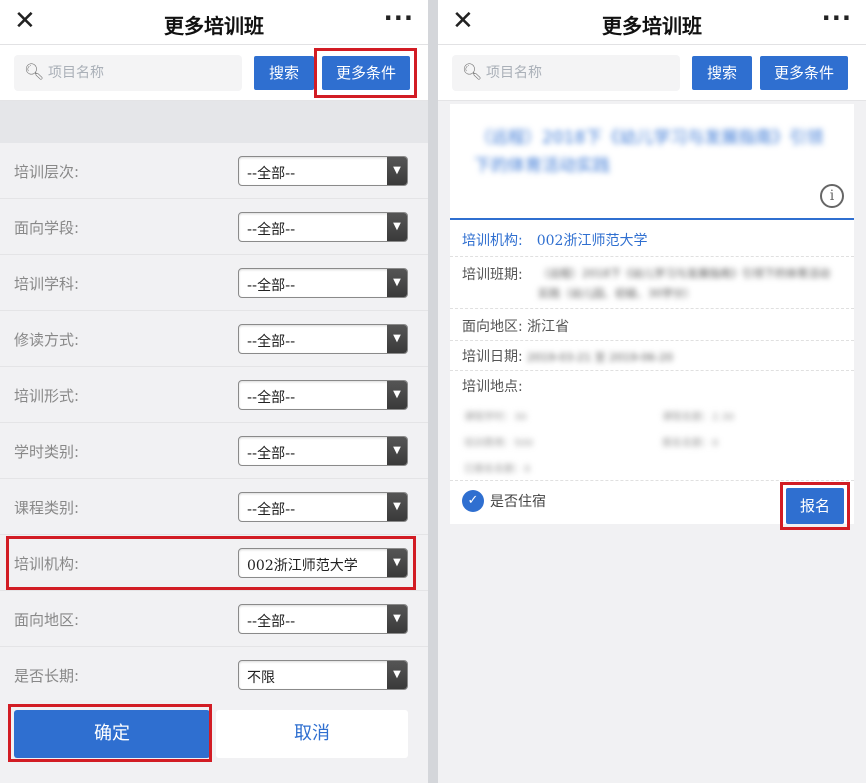 The image size is (866, 783). Describe the element at coordinates (214, 619) in the screenshot. I see `filter-row: 面向地区: --全部-- ▼` at that location.